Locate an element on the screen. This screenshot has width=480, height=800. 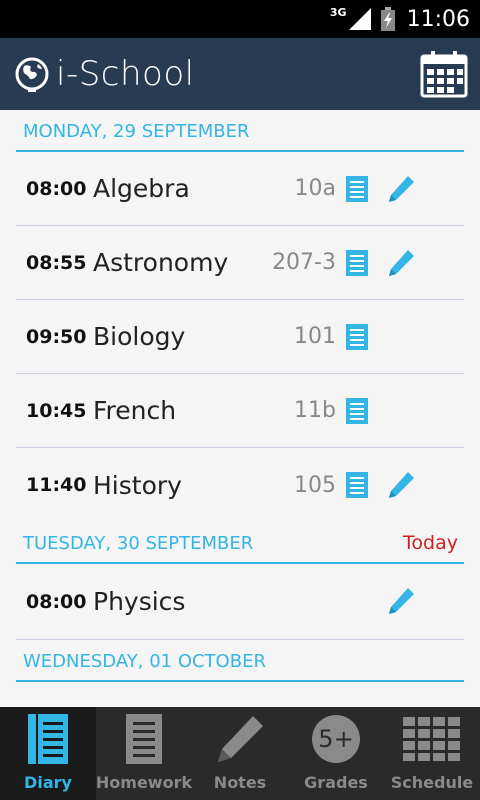
today-label: Today is located at coordinates (430, 543).